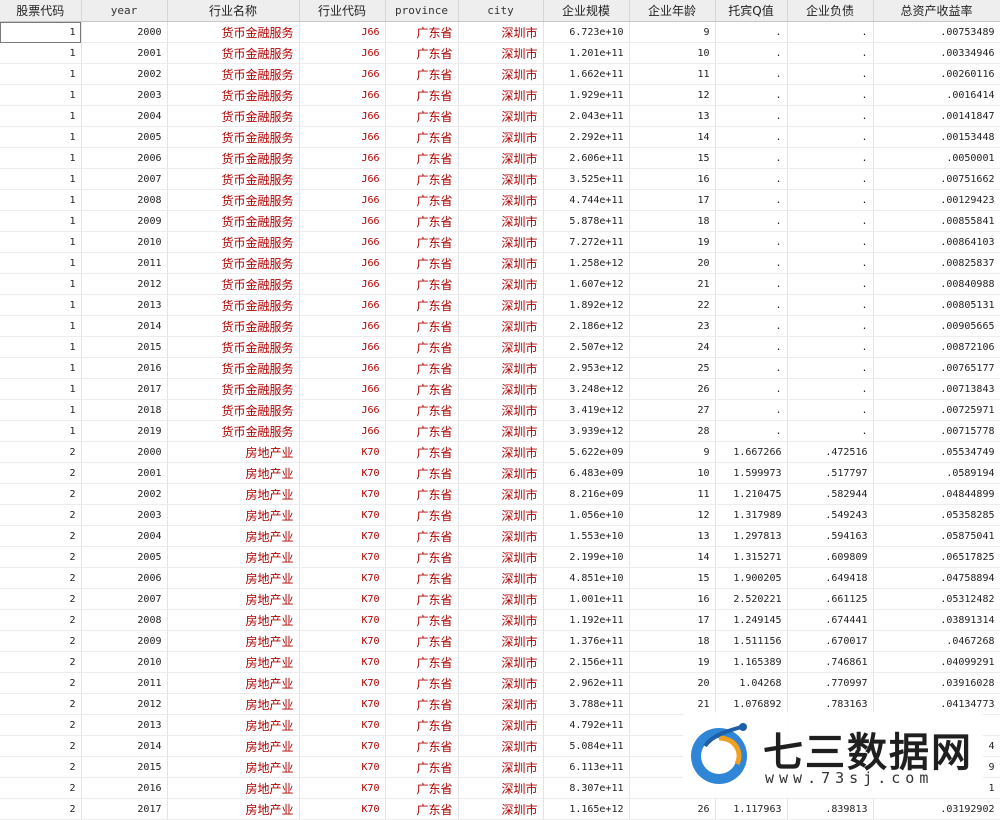  Describe the element at coordinates (936, 74) in the screenshot. I see `cell-roa: .00260116` at that location.